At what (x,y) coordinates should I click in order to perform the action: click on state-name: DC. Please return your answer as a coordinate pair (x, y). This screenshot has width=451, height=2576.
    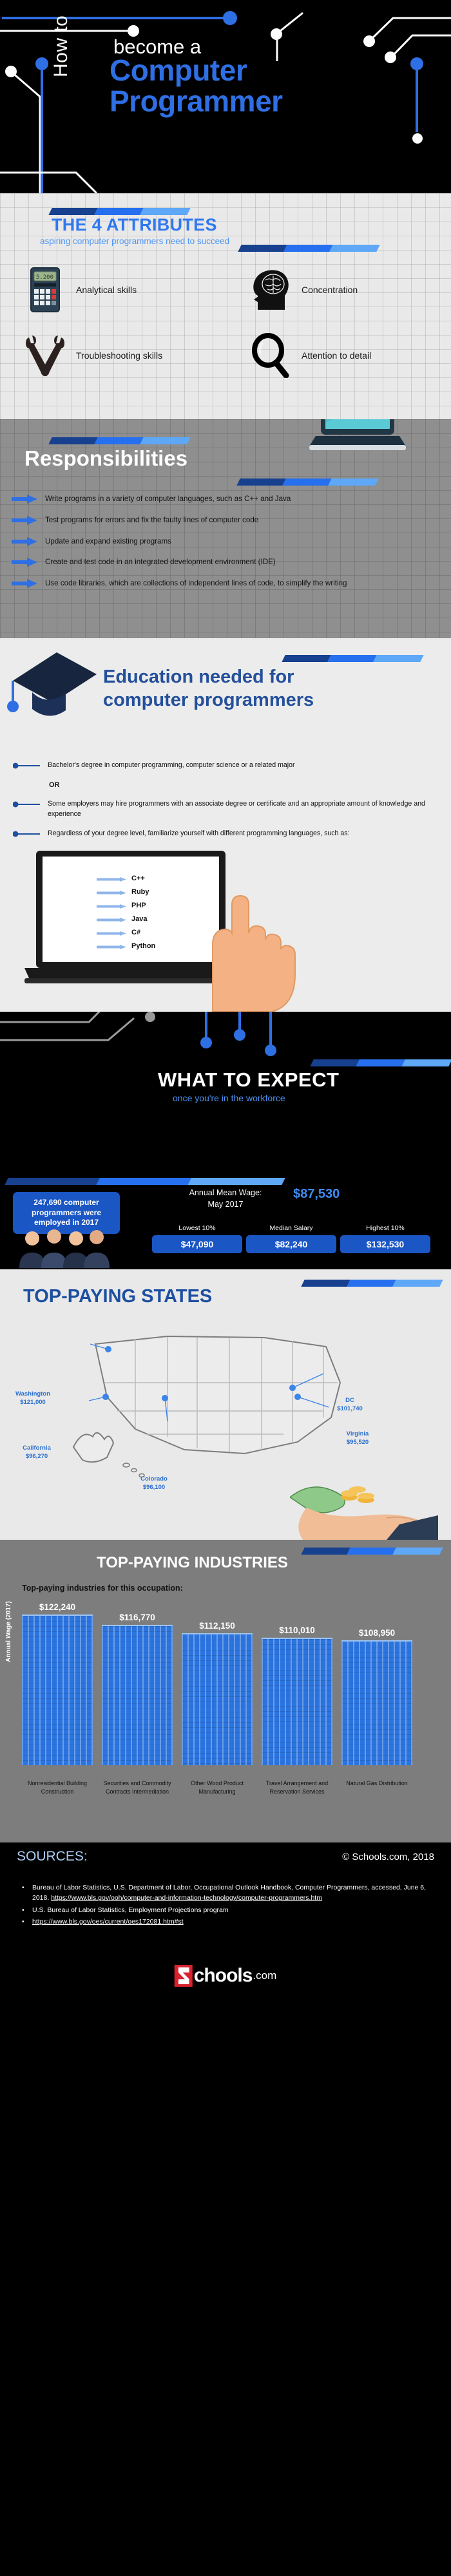
    Looking at the image, I should click on (349, 1401).